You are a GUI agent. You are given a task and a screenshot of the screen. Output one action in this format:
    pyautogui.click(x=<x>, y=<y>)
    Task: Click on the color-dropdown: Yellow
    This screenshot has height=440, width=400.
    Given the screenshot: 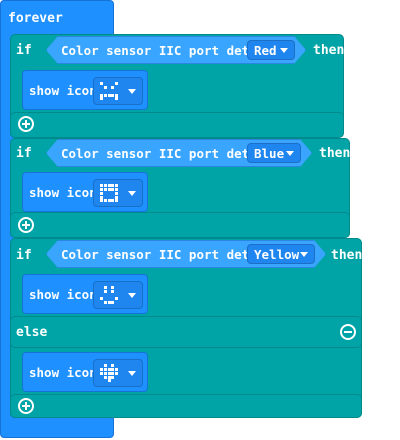 What is the action you would take?
    pyautogui.click(x=281, y=254)
    